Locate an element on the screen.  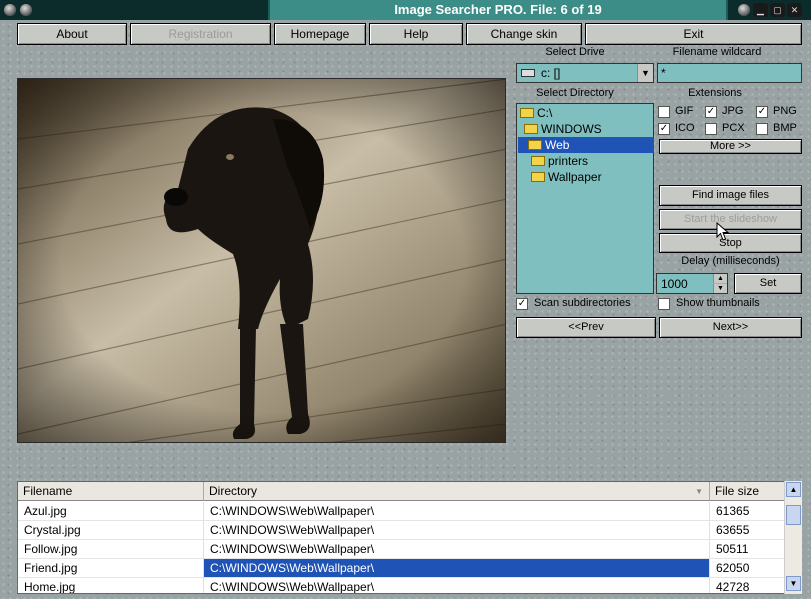
column-header-directory: Directory ▼ is located at coordinates (457, 491).